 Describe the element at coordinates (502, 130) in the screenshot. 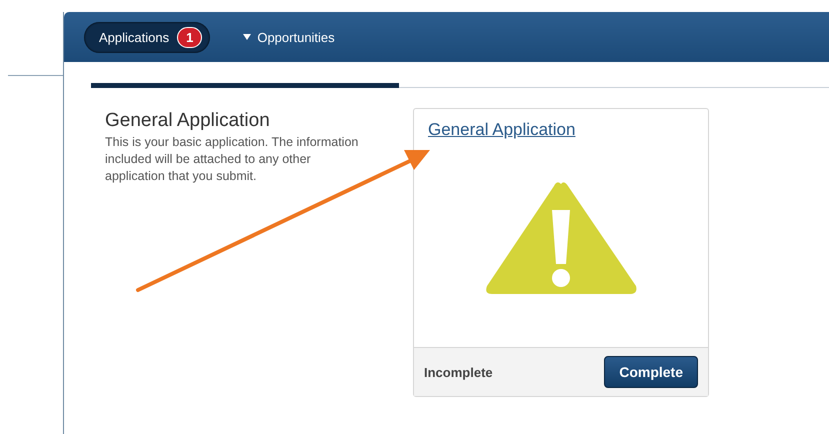

I see `application-link: General Application` at that location.